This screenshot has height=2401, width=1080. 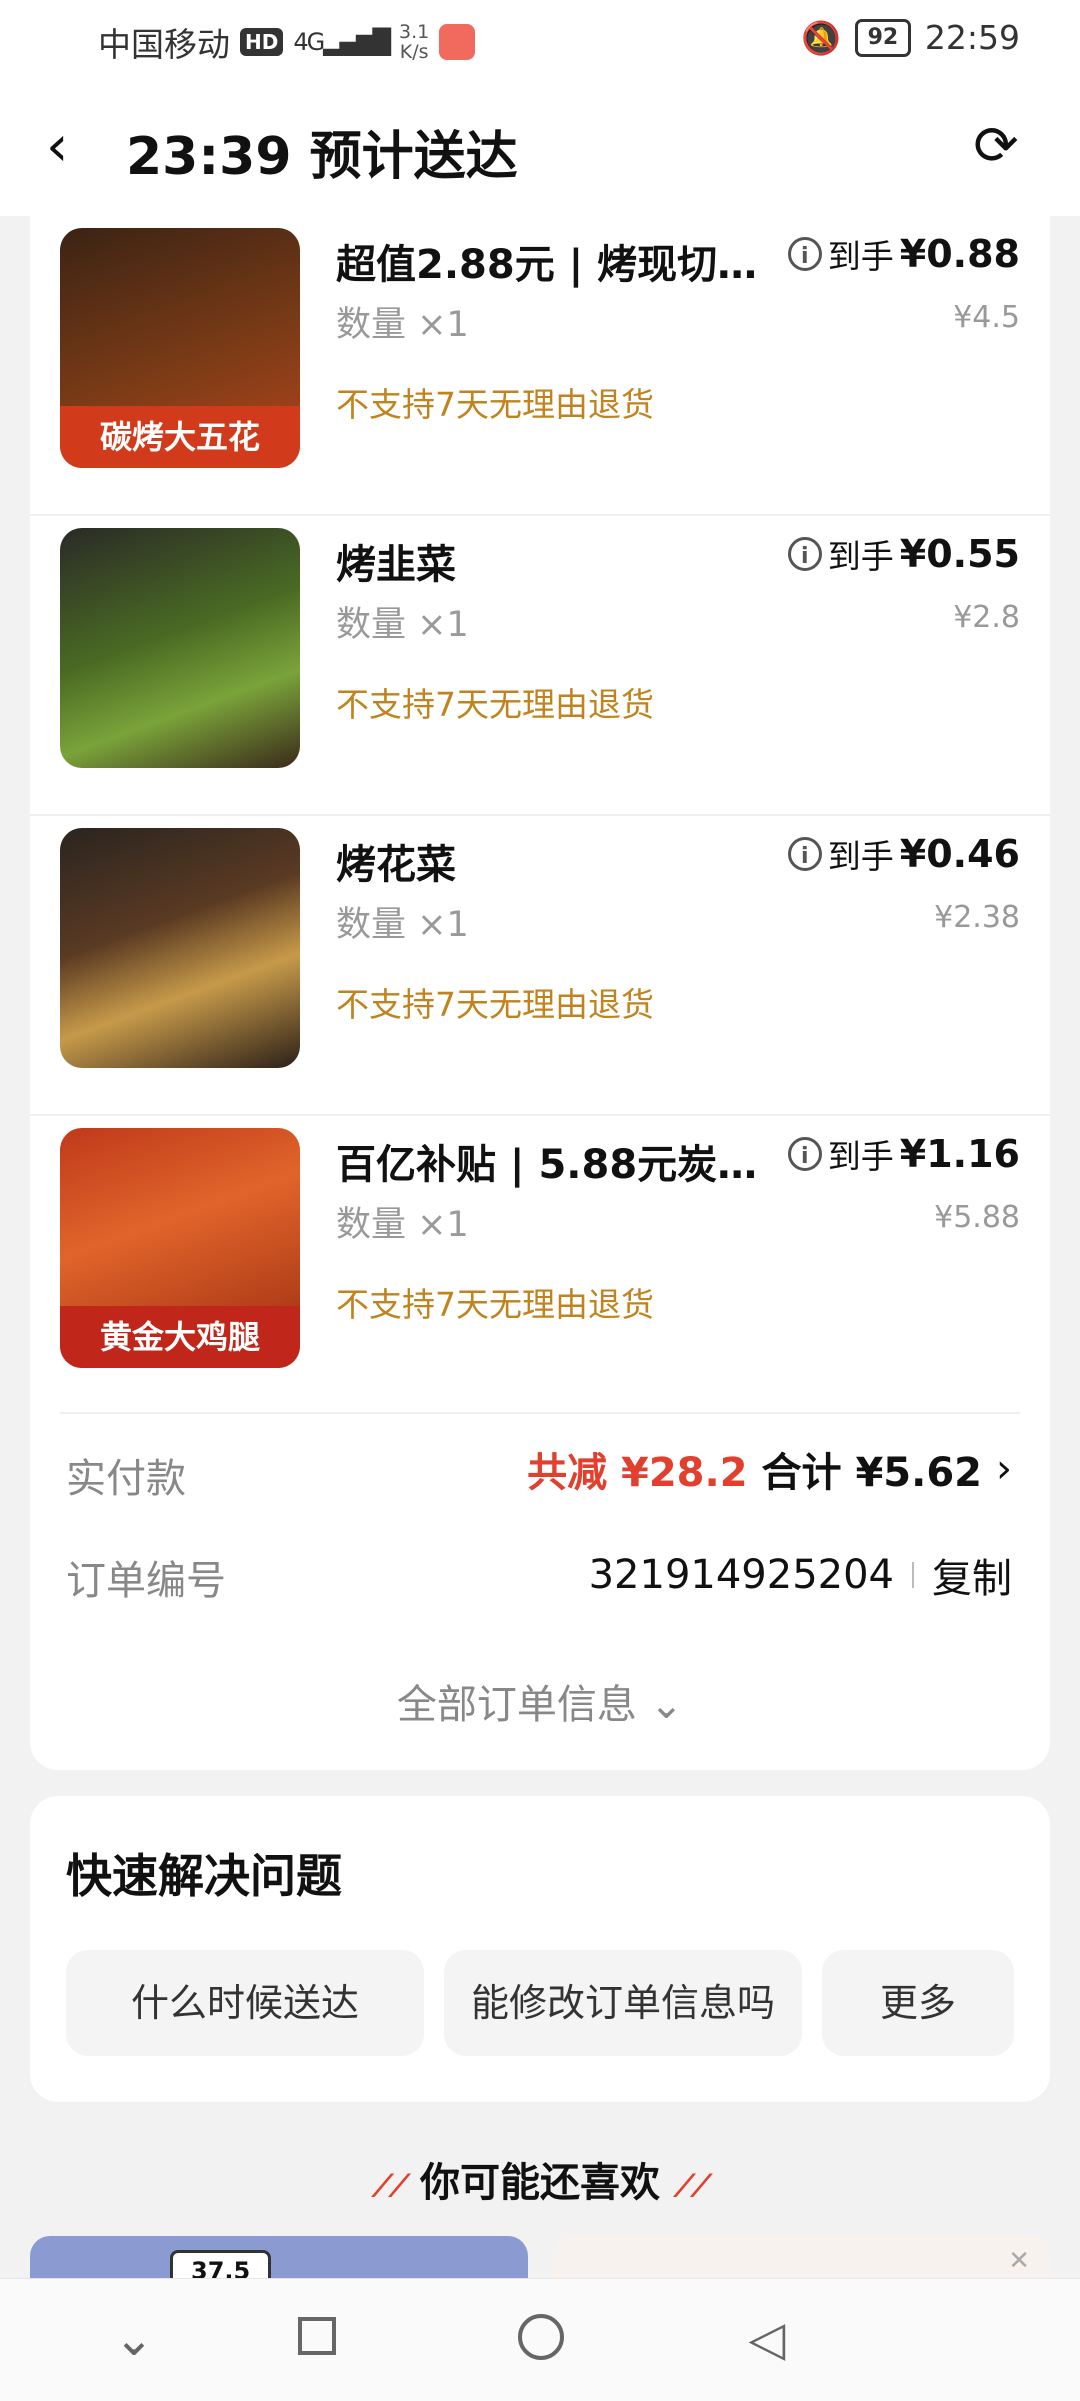 I want to click on price-line: i 到手 ¥1.16, so click(x=903, y=1154).